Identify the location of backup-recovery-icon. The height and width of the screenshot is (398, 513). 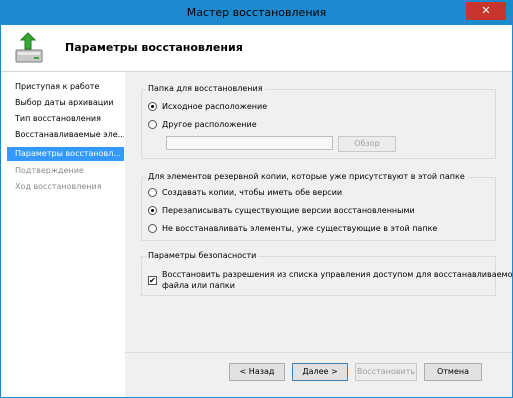
(29, 47).